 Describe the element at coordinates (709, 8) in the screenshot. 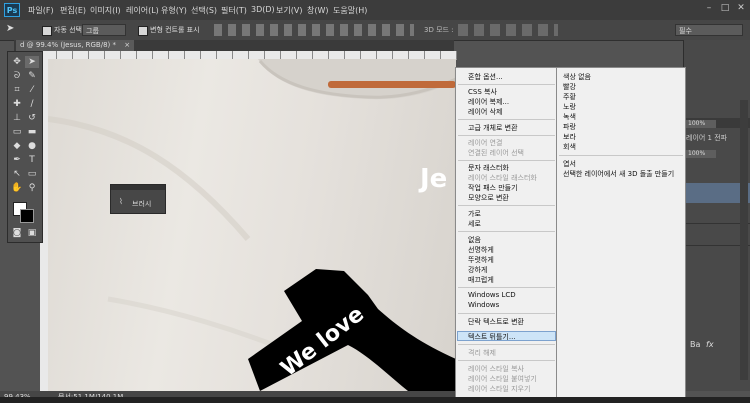

I see `minimize-icon: –` at that location.